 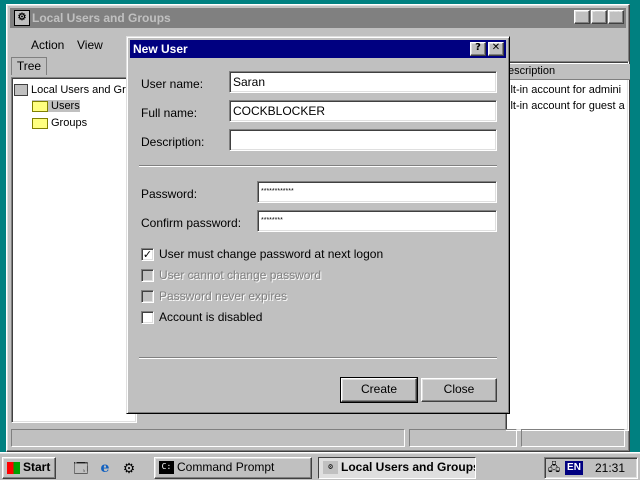 I want to click on dialog-title: New User, so click(x=160, y=49).